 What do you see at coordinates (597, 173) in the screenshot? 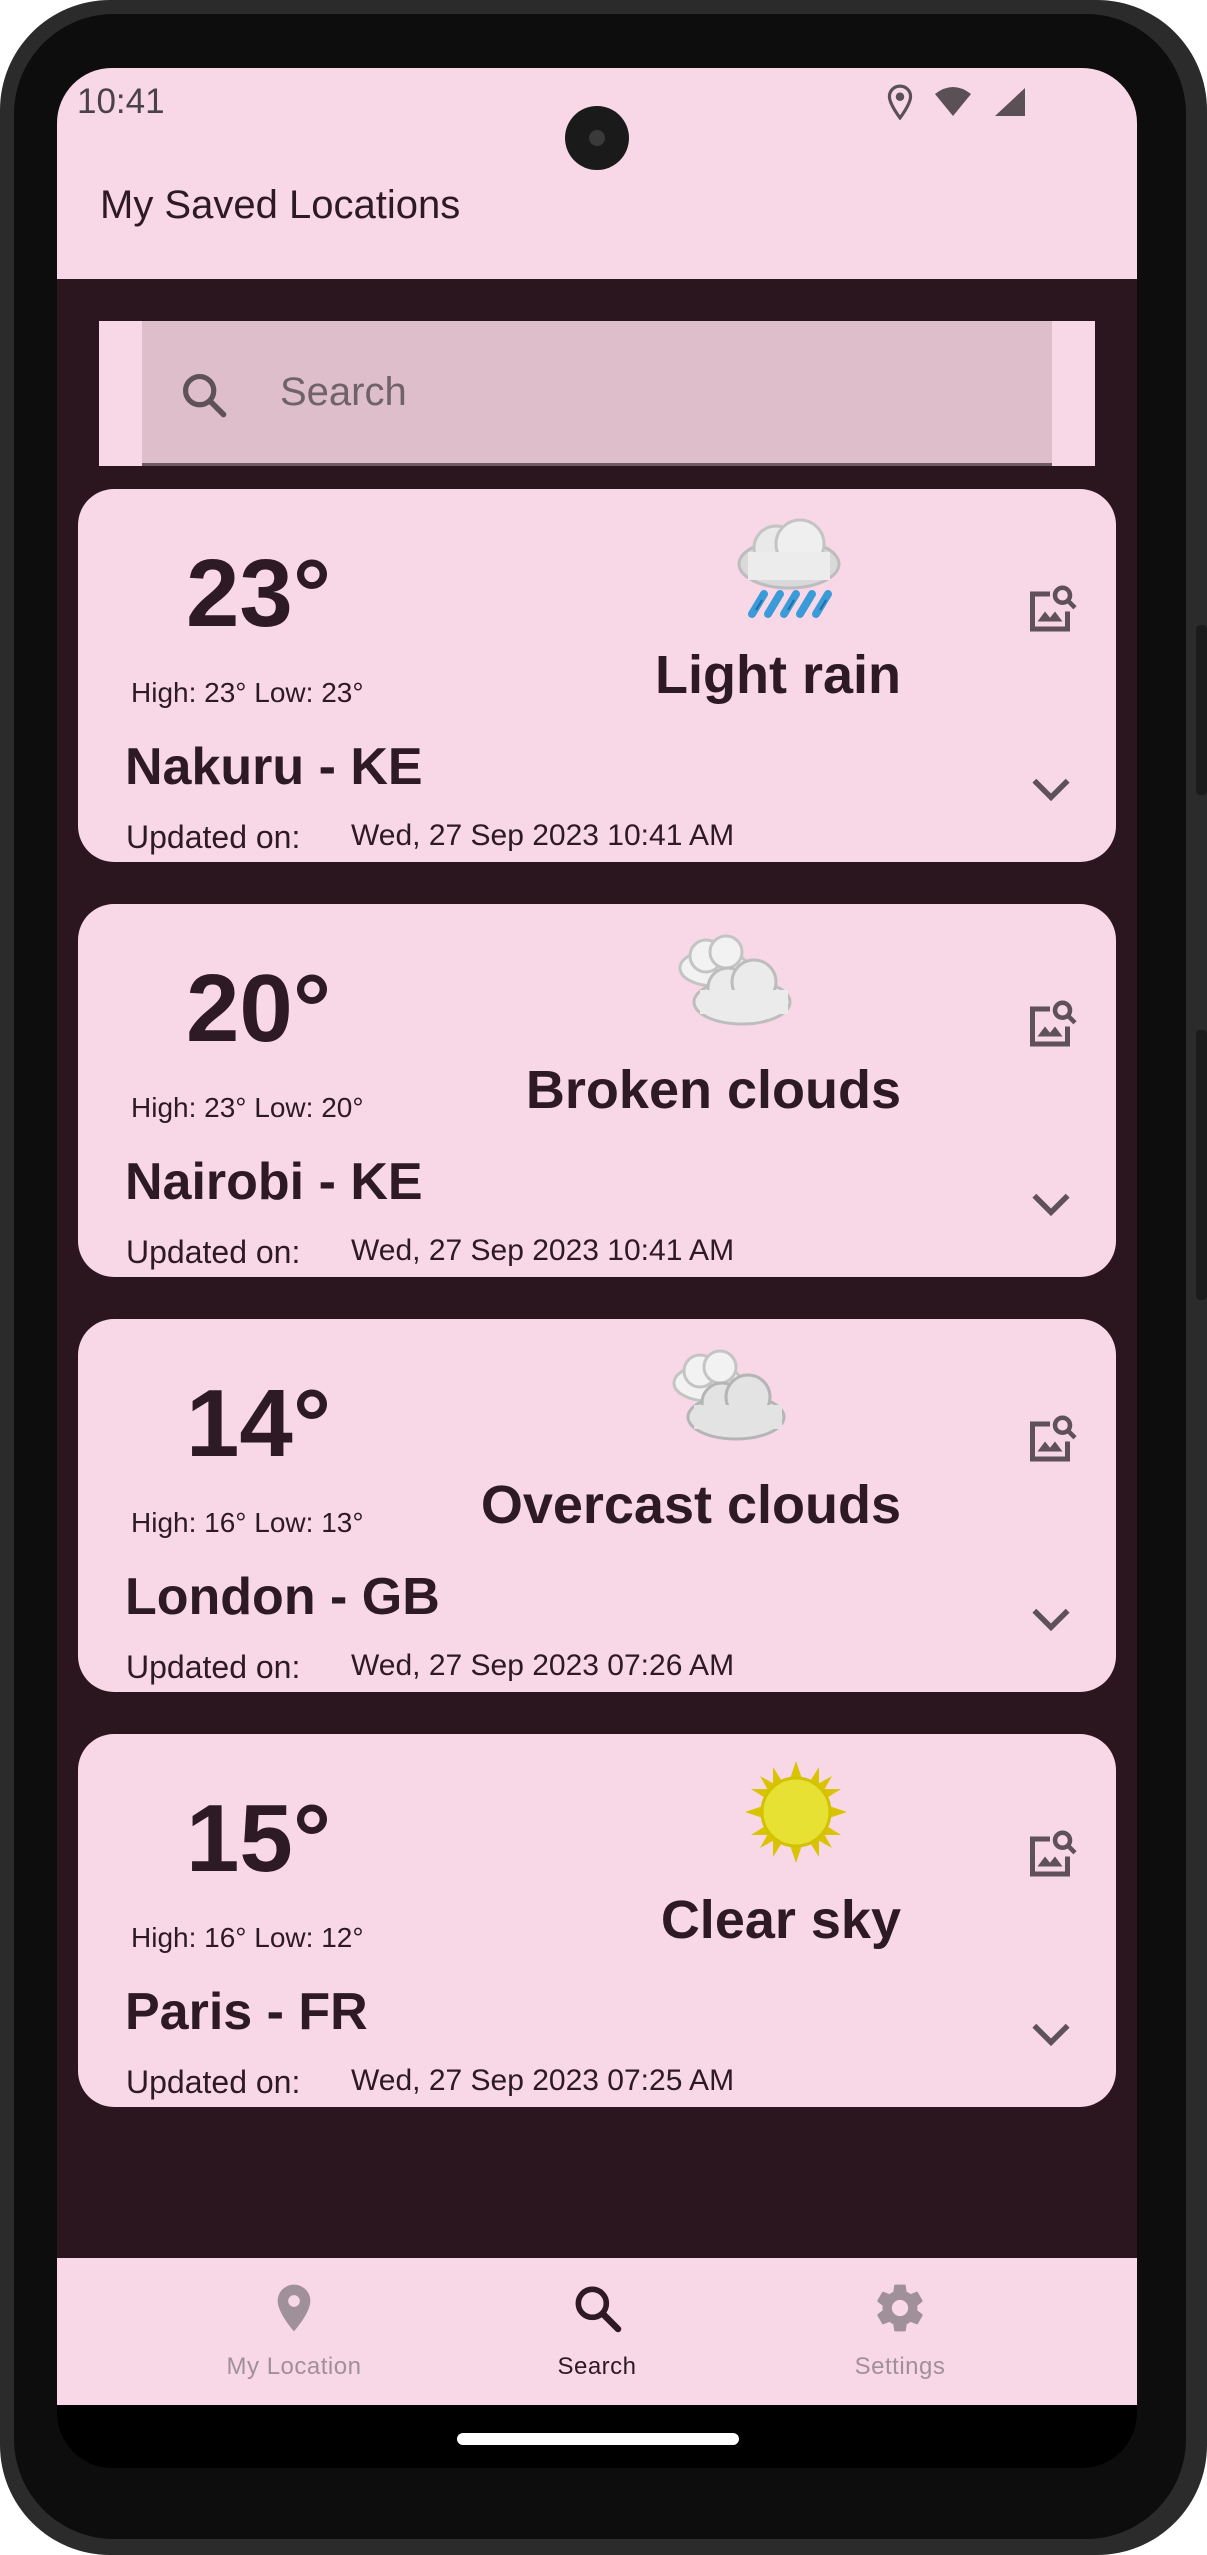
I see `top-app-bar: 10:41 My Saved Locations` at bounding box center [597, 173].